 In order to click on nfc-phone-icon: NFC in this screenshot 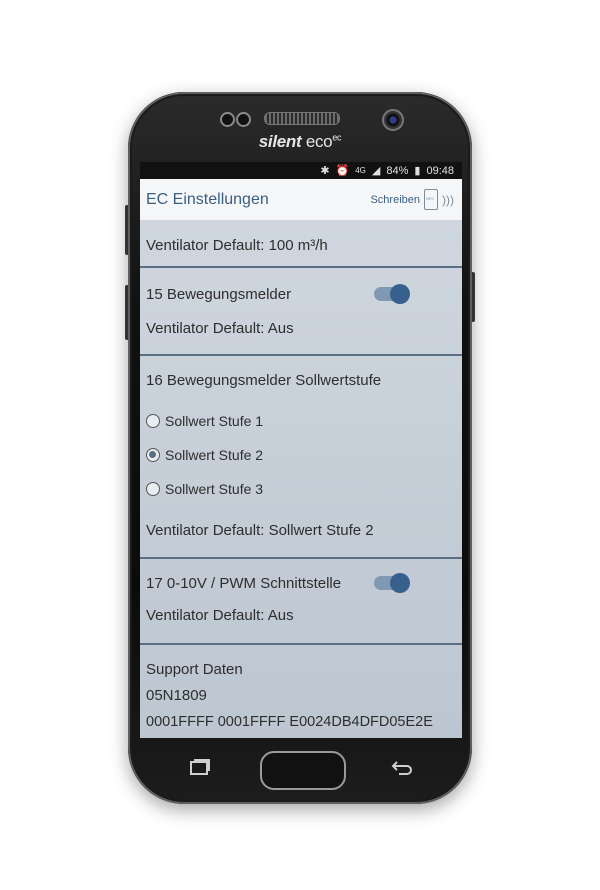, I will do `click(431, 199)`.